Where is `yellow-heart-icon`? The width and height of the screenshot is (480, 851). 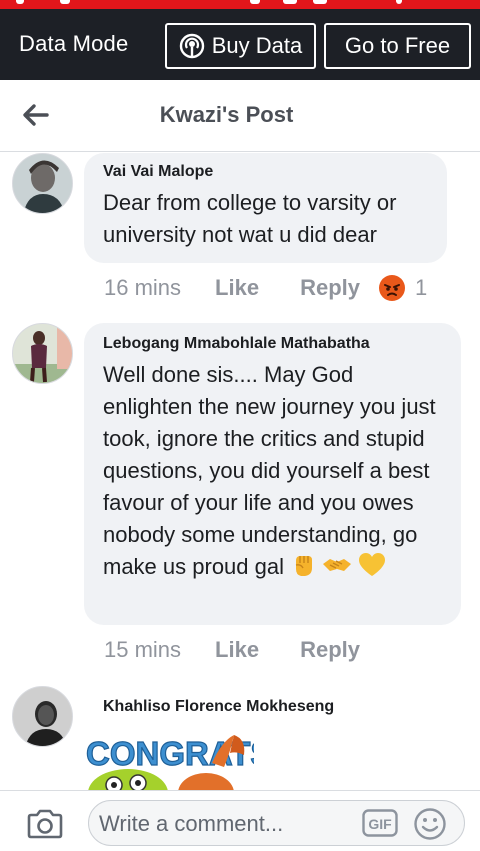 yellow-heart-icon is located at coordinates (372, 564).